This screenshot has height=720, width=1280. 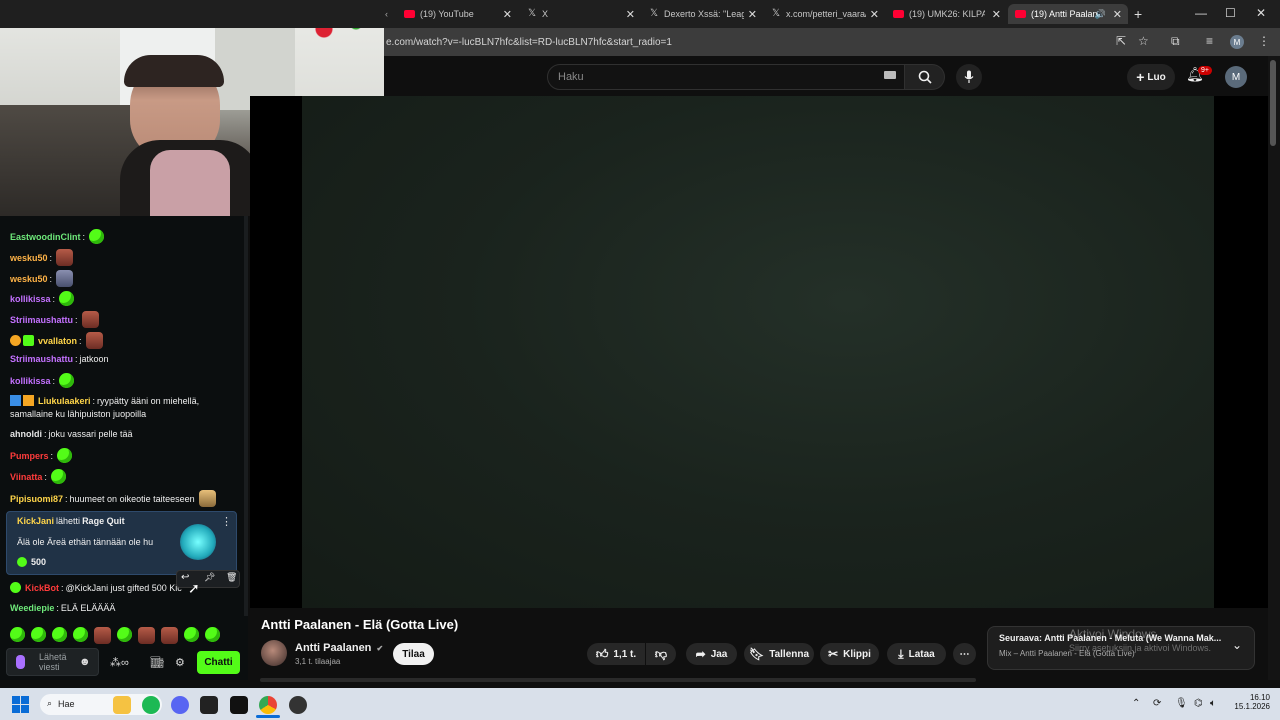 What do you see at coordinates (231, 577) in the screenshot?
I see `delete-icon: 🗑︎` at bounding box center [231, 577].